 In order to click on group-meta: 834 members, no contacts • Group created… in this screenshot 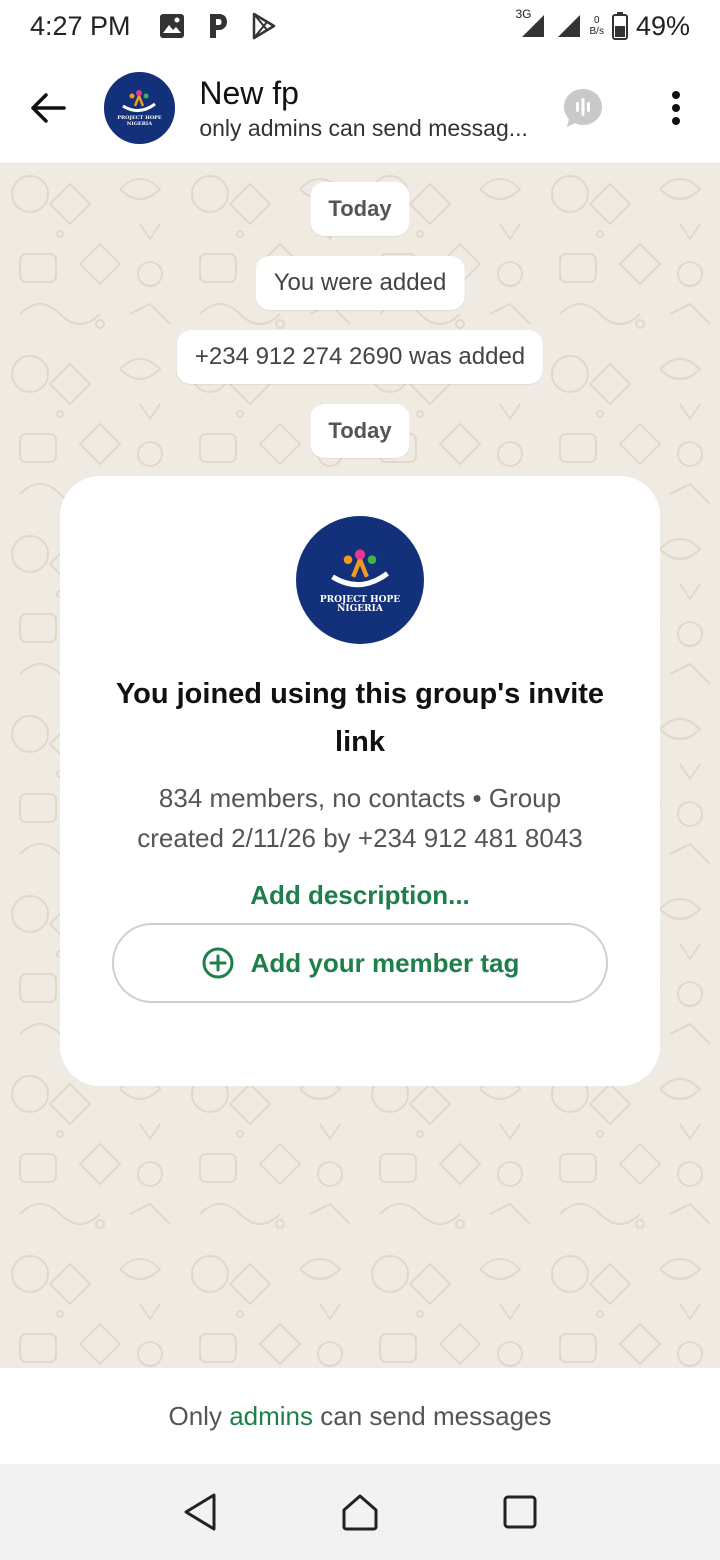, I will do `click(360, 818)`.